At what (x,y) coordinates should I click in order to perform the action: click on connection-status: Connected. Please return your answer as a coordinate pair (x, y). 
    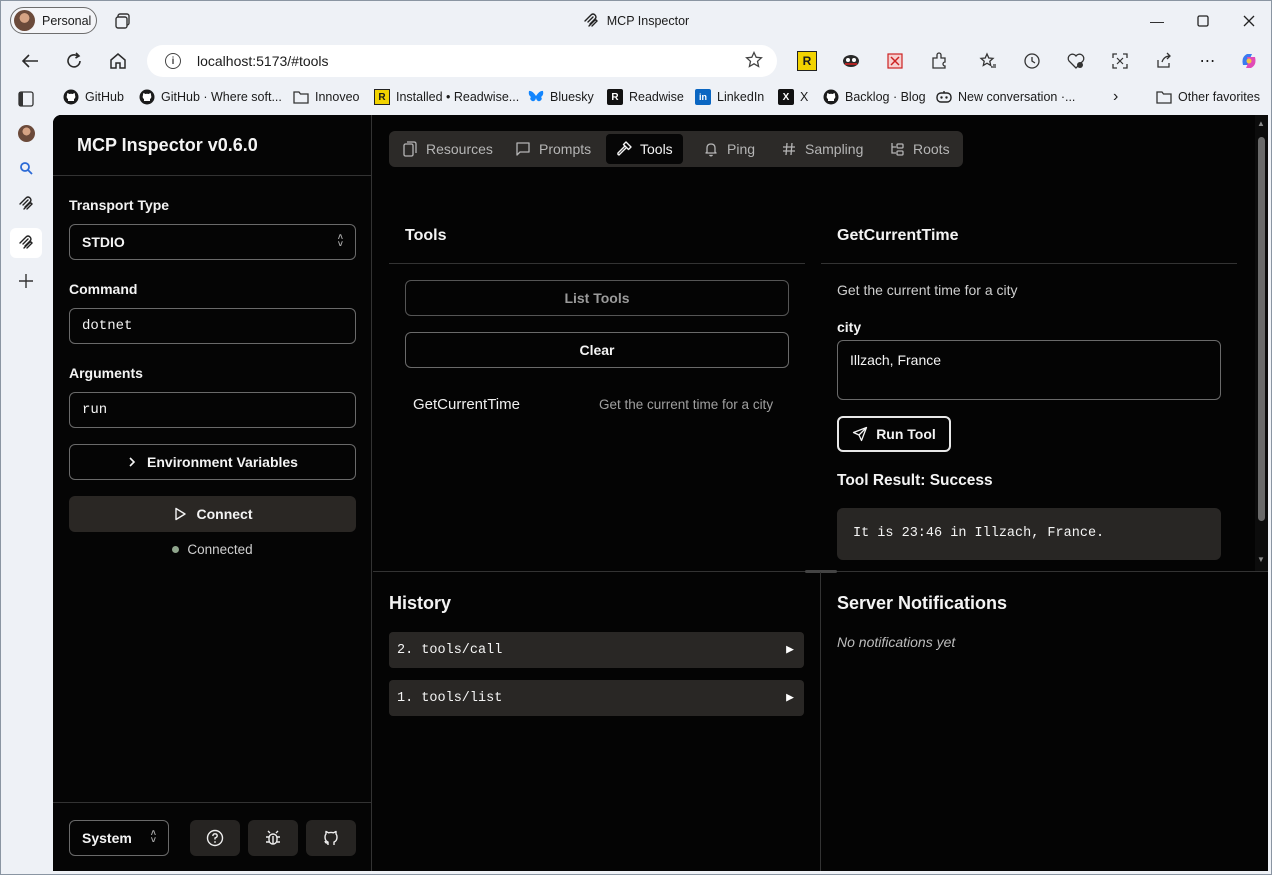
    Looking at the image, I should click on (212, 549).